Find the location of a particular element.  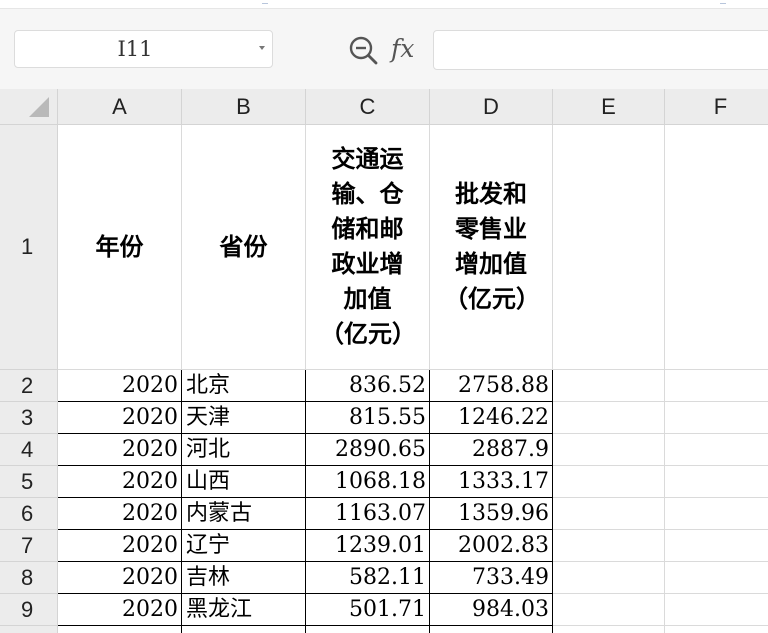

cell-b3: 天津 is located at coordinates (244, 418).